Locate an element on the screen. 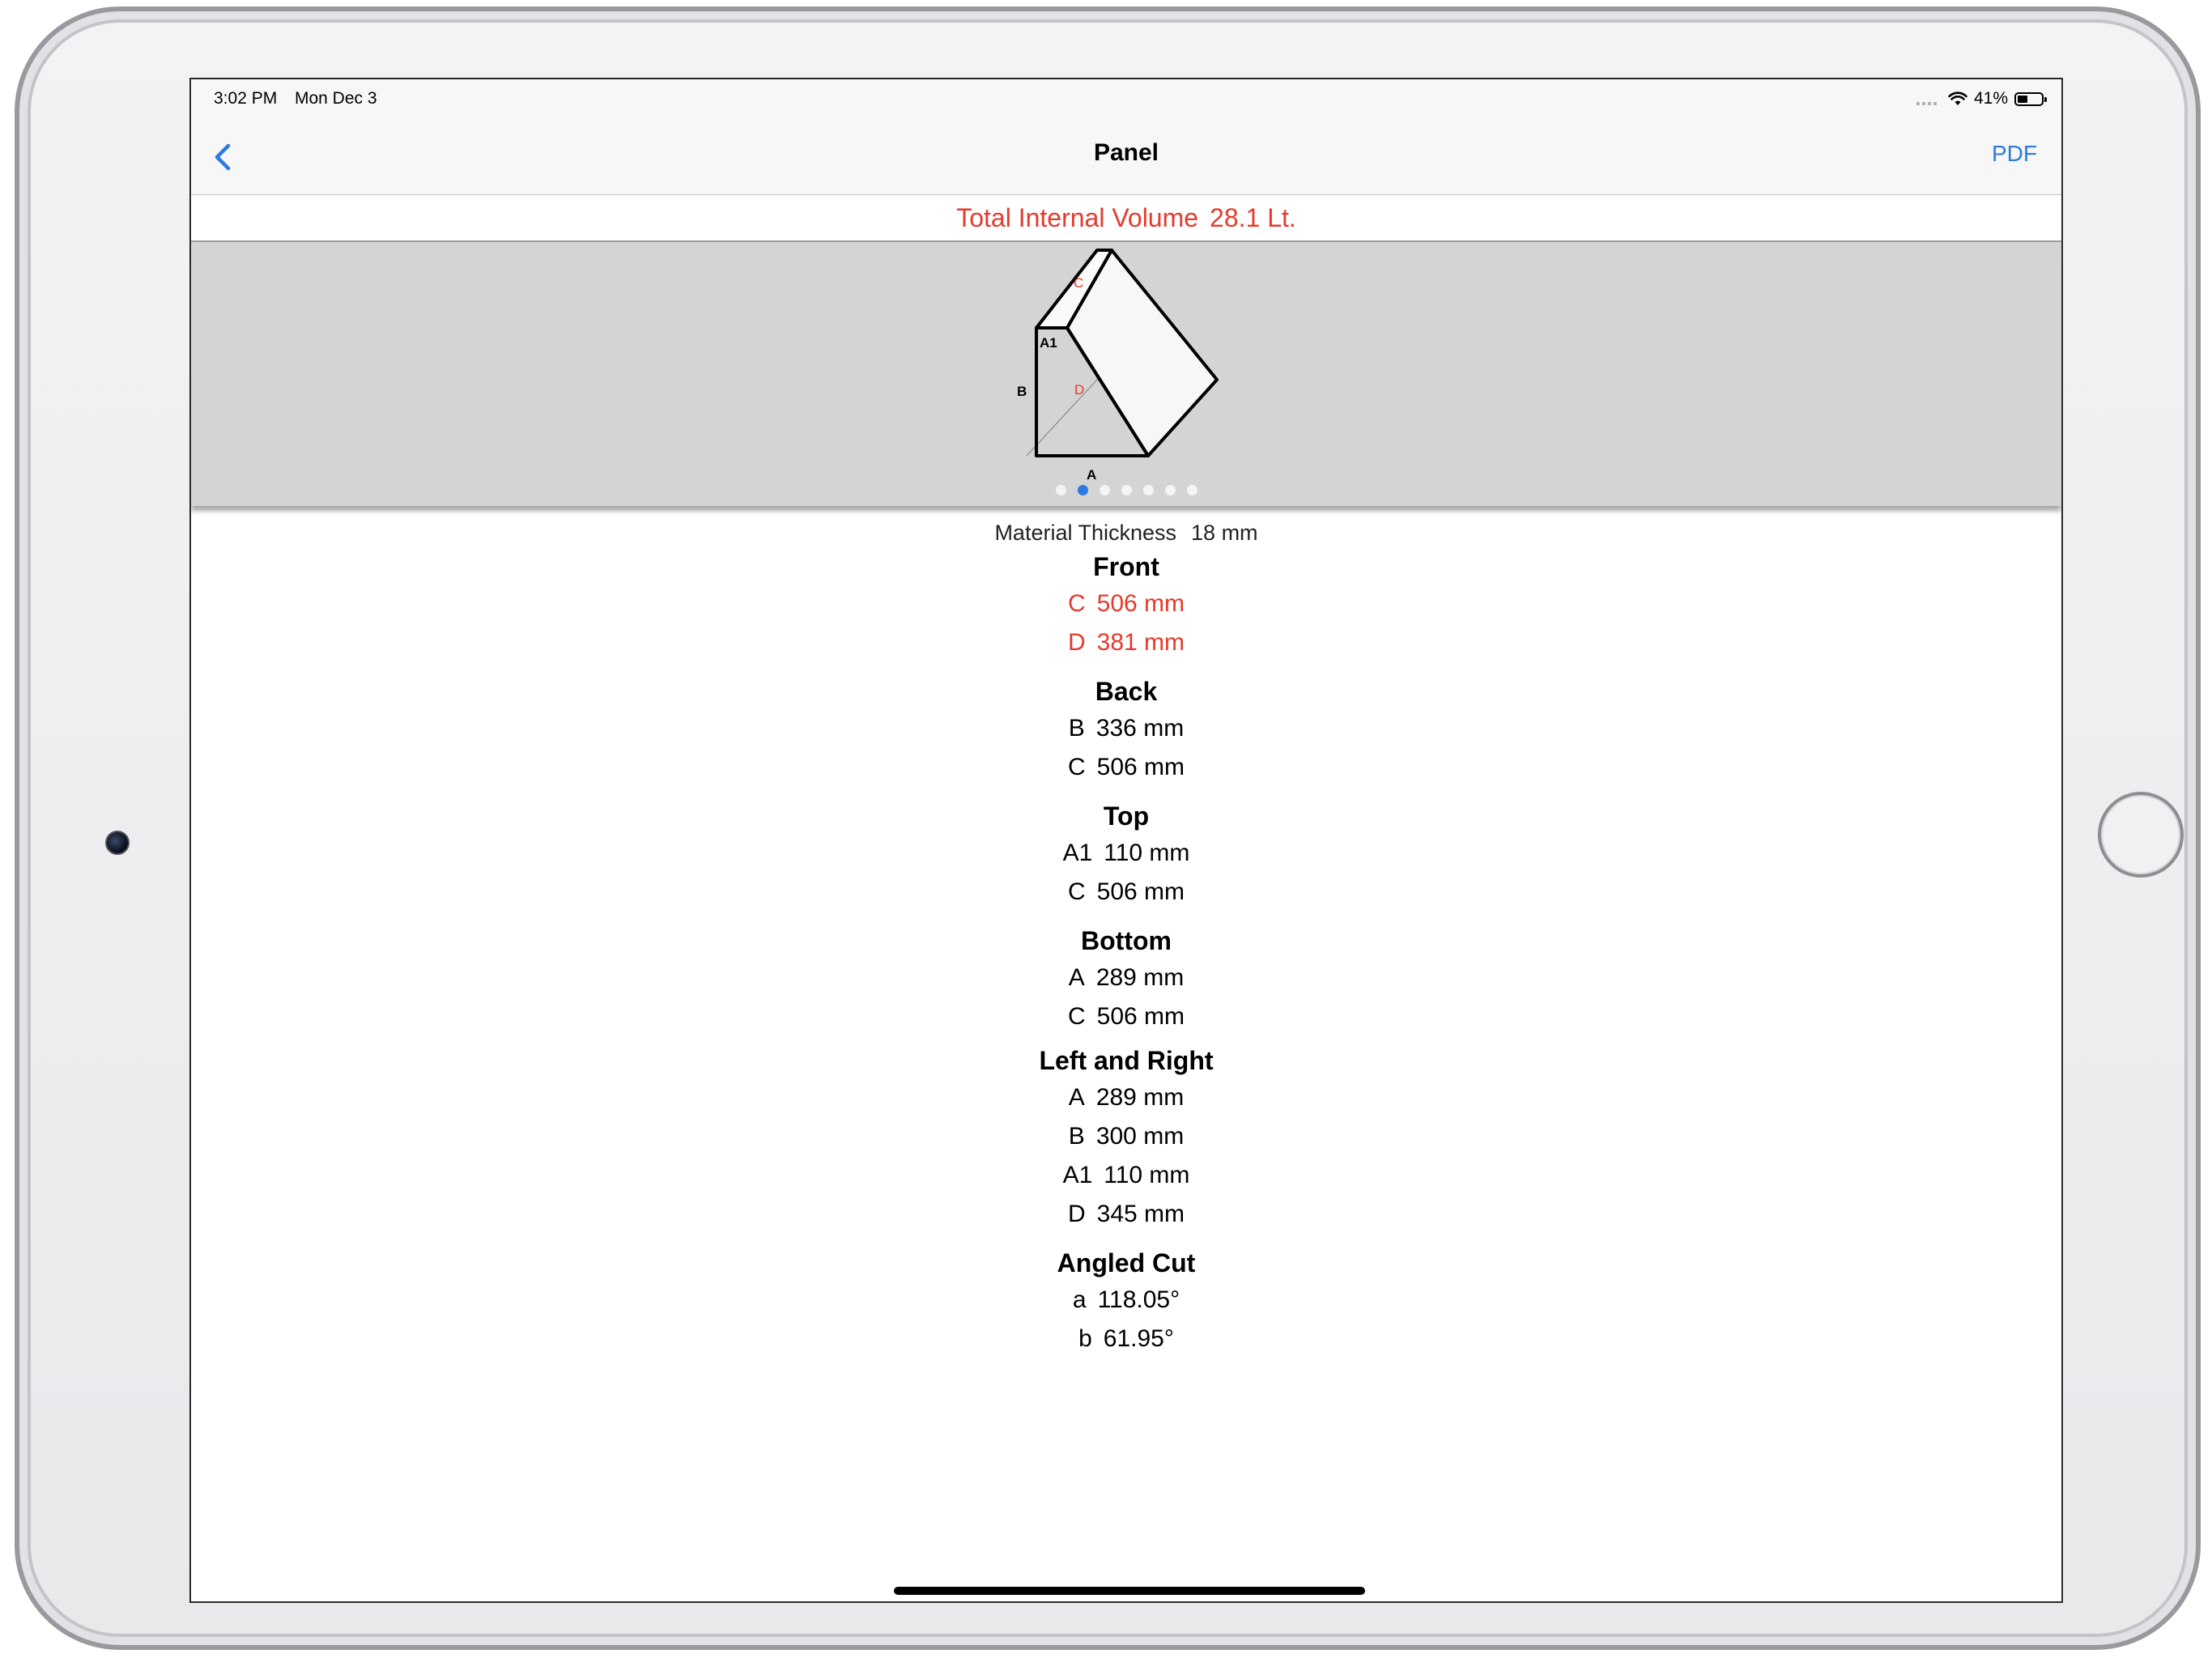 Image resolution: width=2212 pixels, height=1658 pixels. wifi-icon is located at coordinates (1958, 98).